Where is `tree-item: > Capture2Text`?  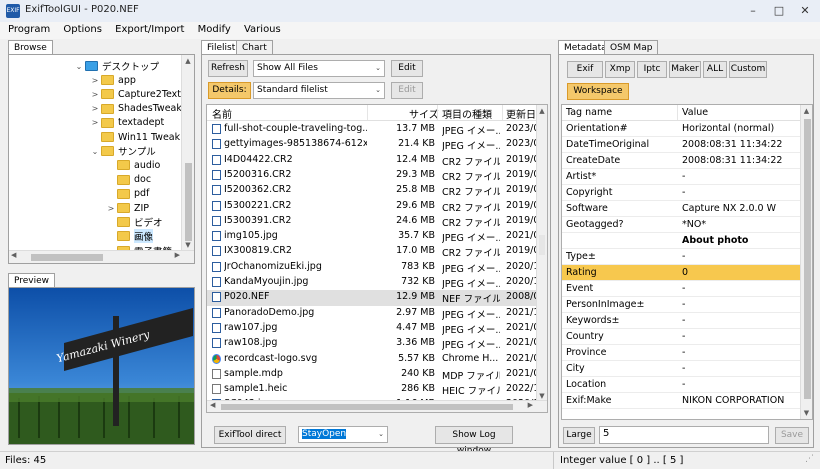 tree-item: > Capture2Text is located at coordinates (135, 94).